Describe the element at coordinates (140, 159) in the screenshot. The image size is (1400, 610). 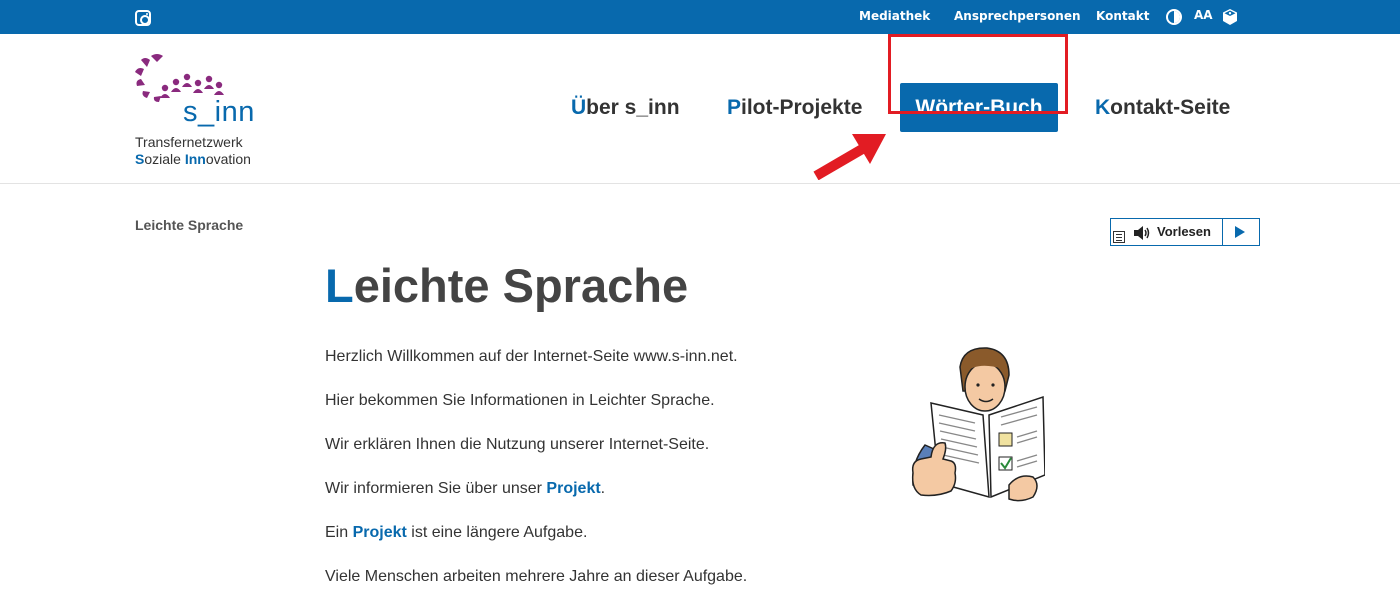
I see `logo-sub-s: S` at that location.